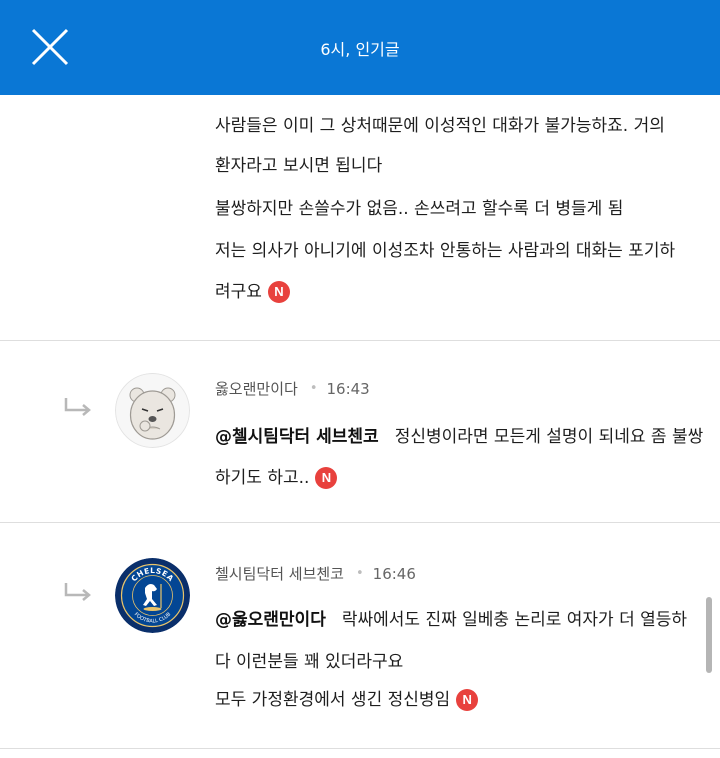  I want to click on comment-text-line: 모두 가정환경에서 생긴 정신병임 N, so click(347, 700).